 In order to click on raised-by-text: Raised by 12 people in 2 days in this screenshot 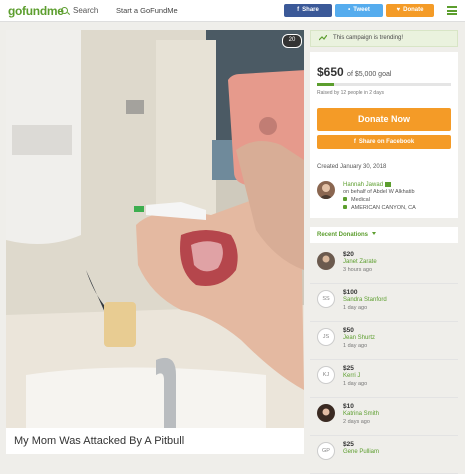, I will do `click(350, 93)`.